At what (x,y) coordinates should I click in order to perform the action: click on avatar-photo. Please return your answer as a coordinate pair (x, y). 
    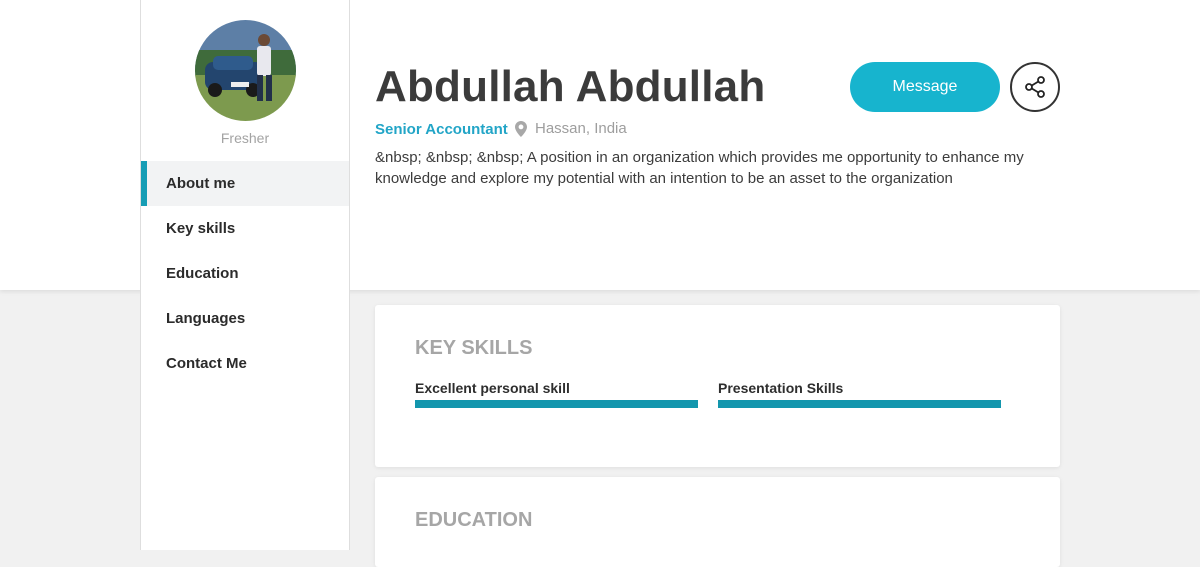
    Looking at the image, I should click on (245, 70).